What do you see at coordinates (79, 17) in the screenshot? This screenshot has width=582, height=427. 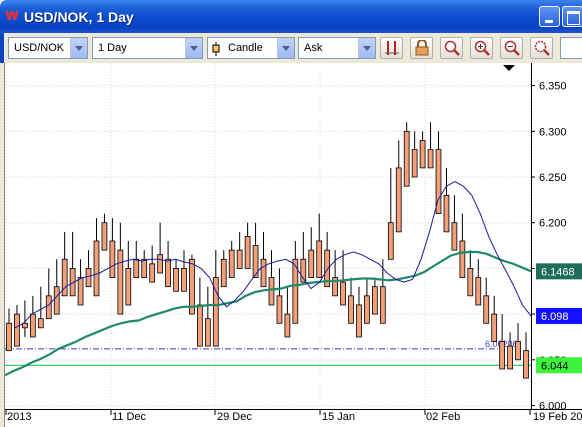 I see `window-title: USD/NOK, 1 Day` at bounding box center [79, 17].